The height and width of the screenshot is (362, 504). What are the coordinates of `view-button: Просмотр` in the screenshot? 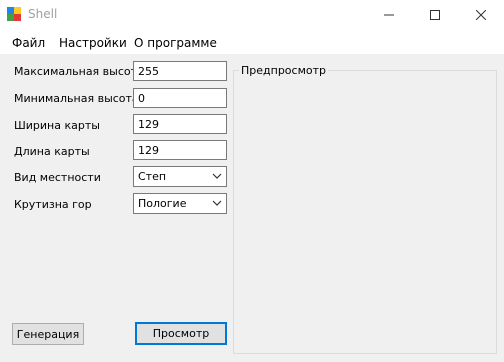 It's located at (181, 333).